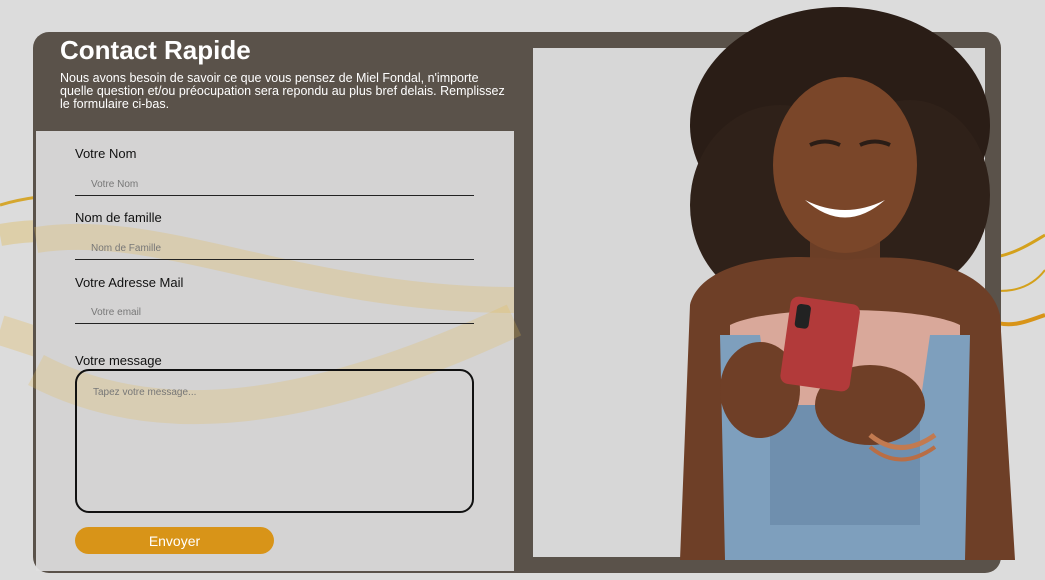 The height and width of the screenshot is (580, 1045). I want to click on send-button: Envoyer, so click(174, 540).